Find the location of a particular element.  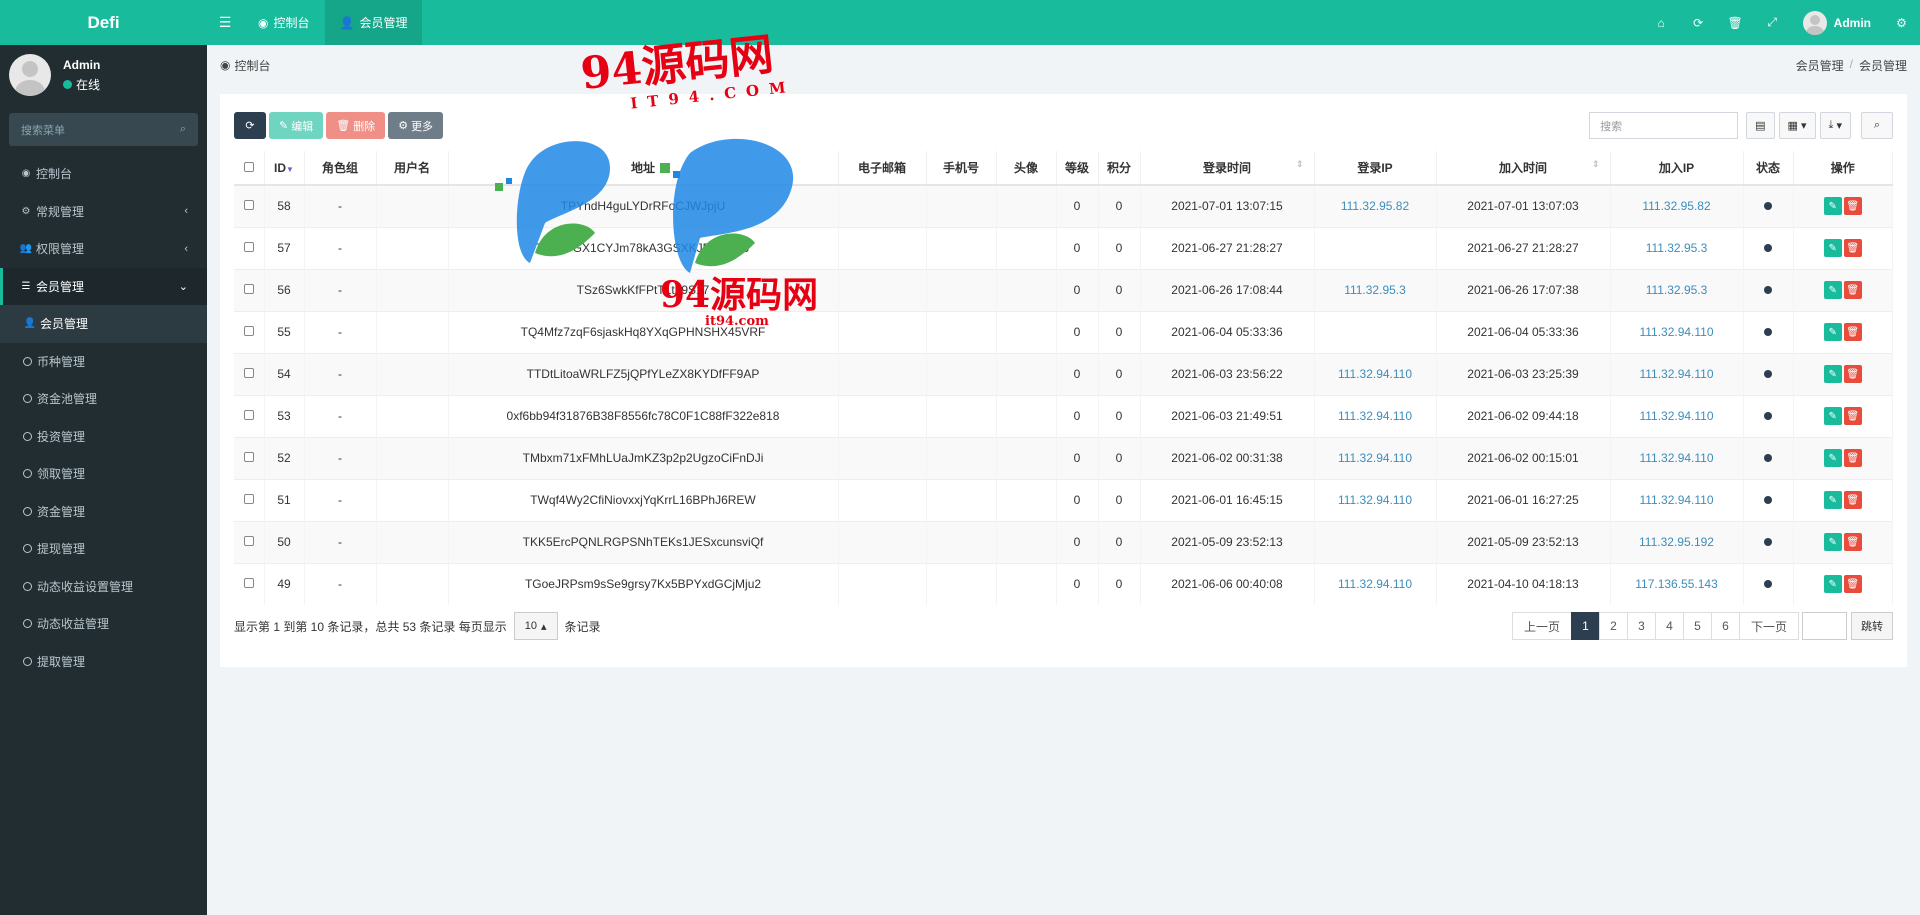

sidebar-item-funds: 资金管理 is located at coordinates (103, 512).